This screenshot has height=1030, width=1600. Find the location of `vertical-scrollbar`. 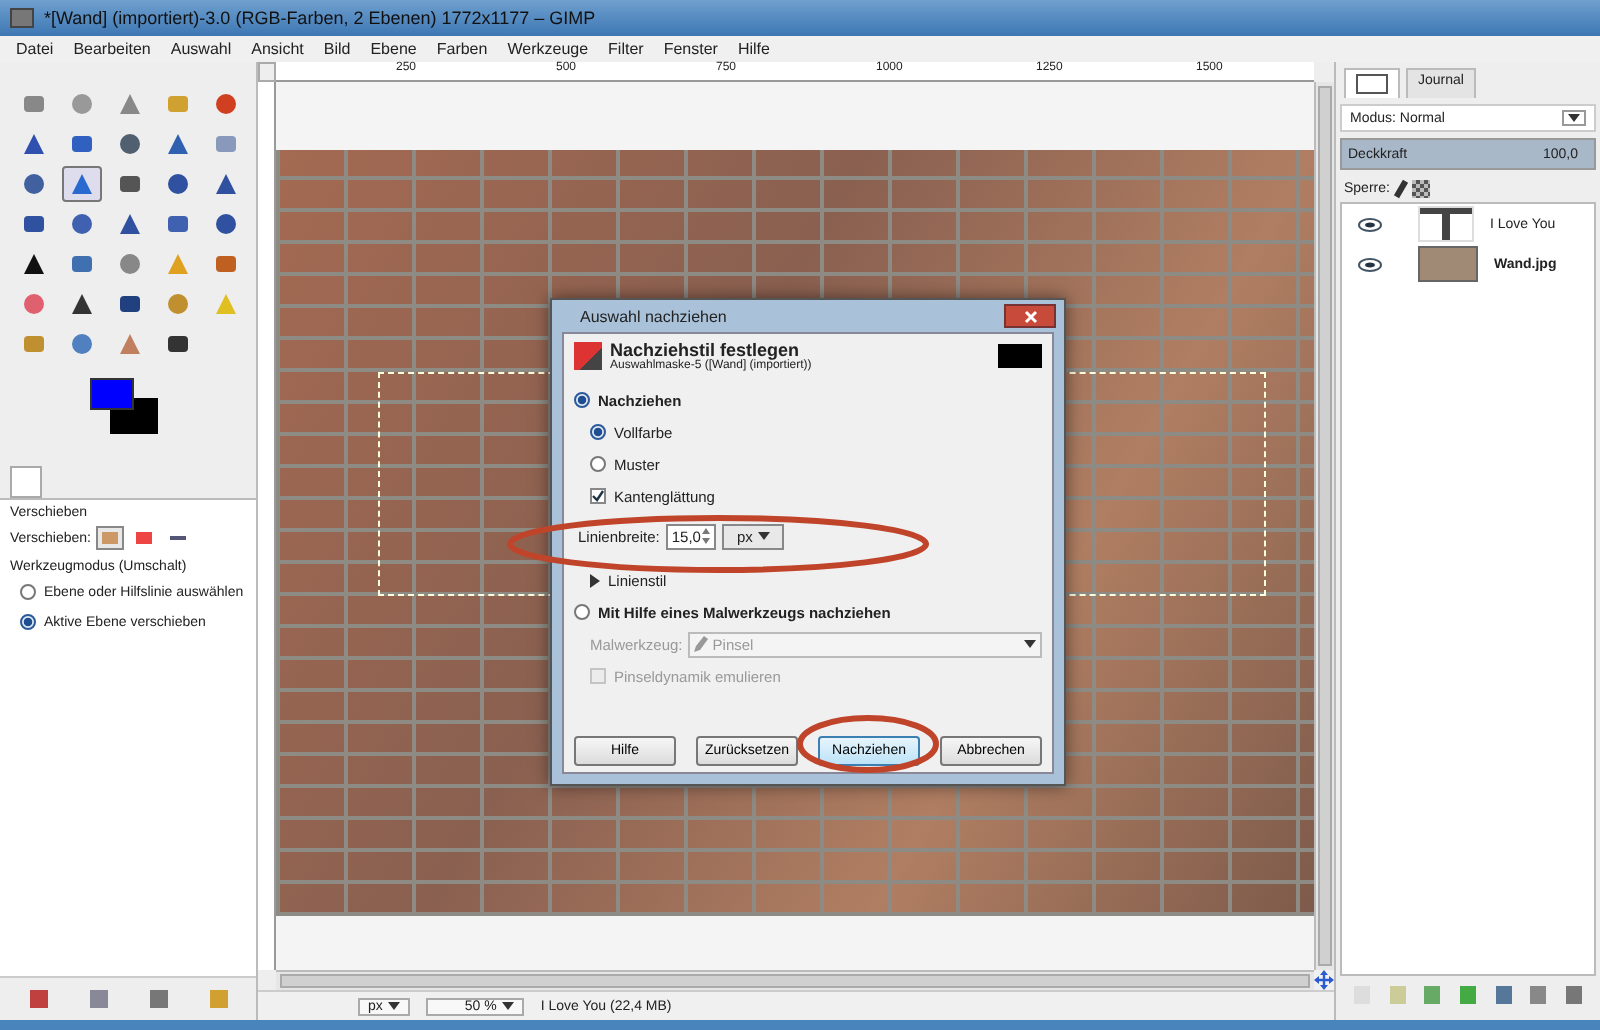

vertical-scrollbar is located at coordinates (1324, 526).